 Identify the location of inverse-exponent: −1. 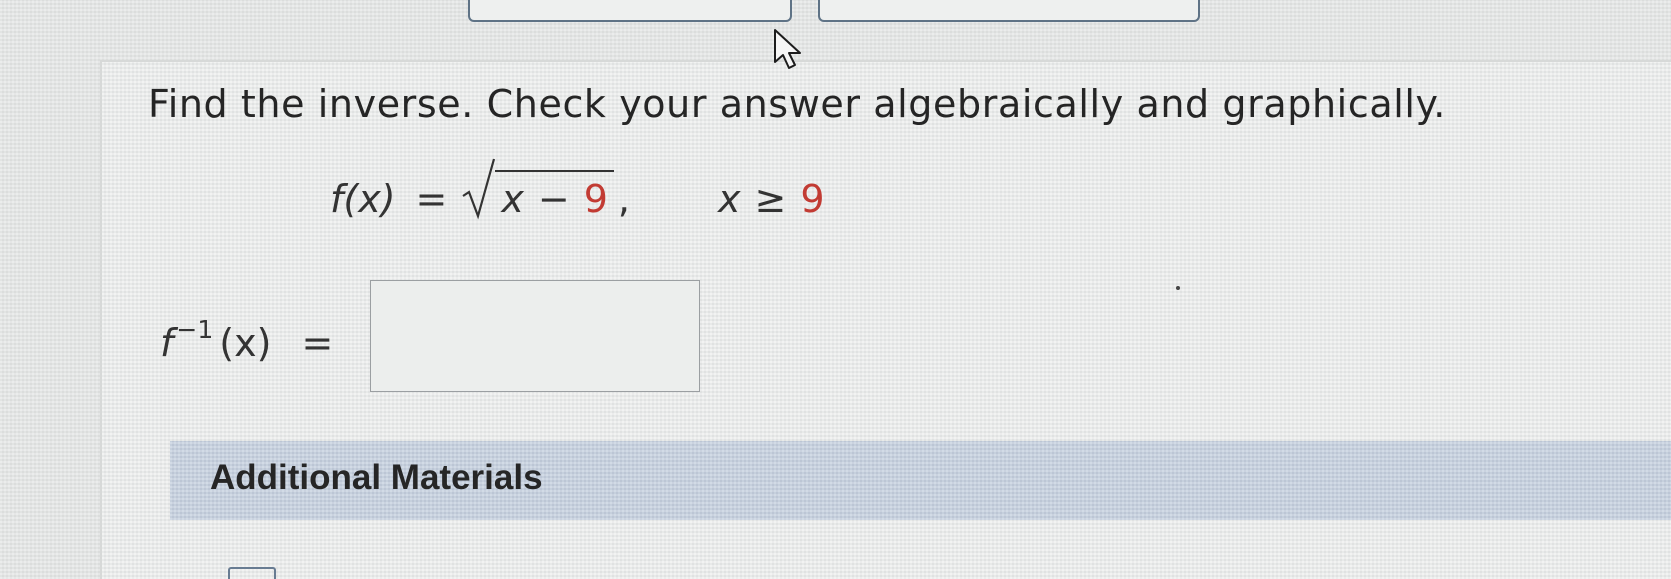
(195, 329).